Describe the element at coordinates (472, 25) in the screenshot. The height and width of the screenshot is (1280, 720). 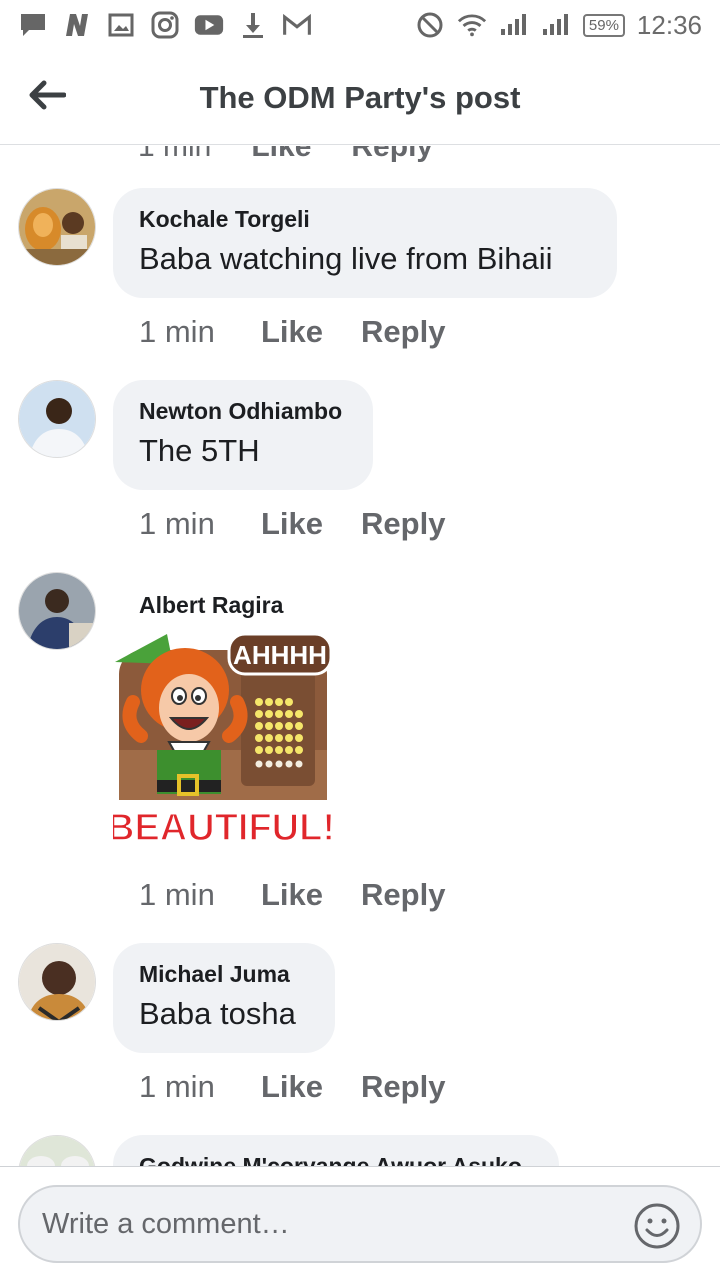
I see `wifi-icon` at that location.